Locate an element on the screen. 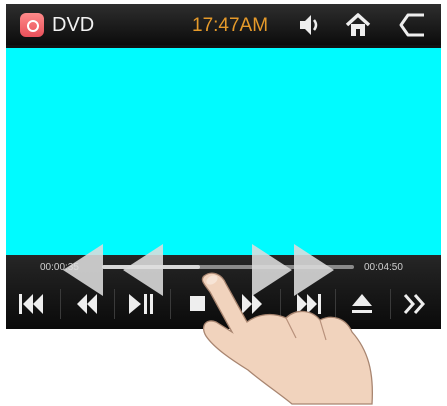 This screenshot has height=406, width=447. previous-track-button is located at coordinates (33, 304).